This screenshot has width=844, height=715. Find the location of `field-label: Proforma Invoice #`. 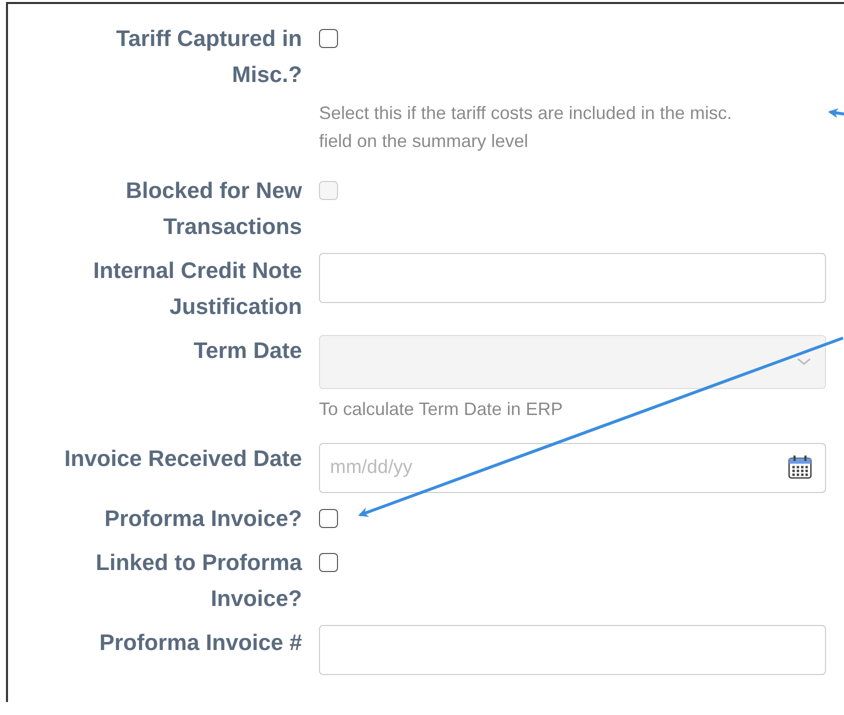

field-label: Proforma Invoice # is located at coordinates (200, 643).